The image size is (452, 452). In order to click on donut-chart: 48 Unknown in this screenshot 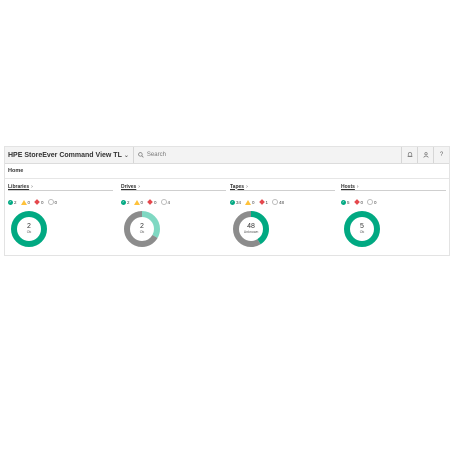, I will do `click(251, 229)`.